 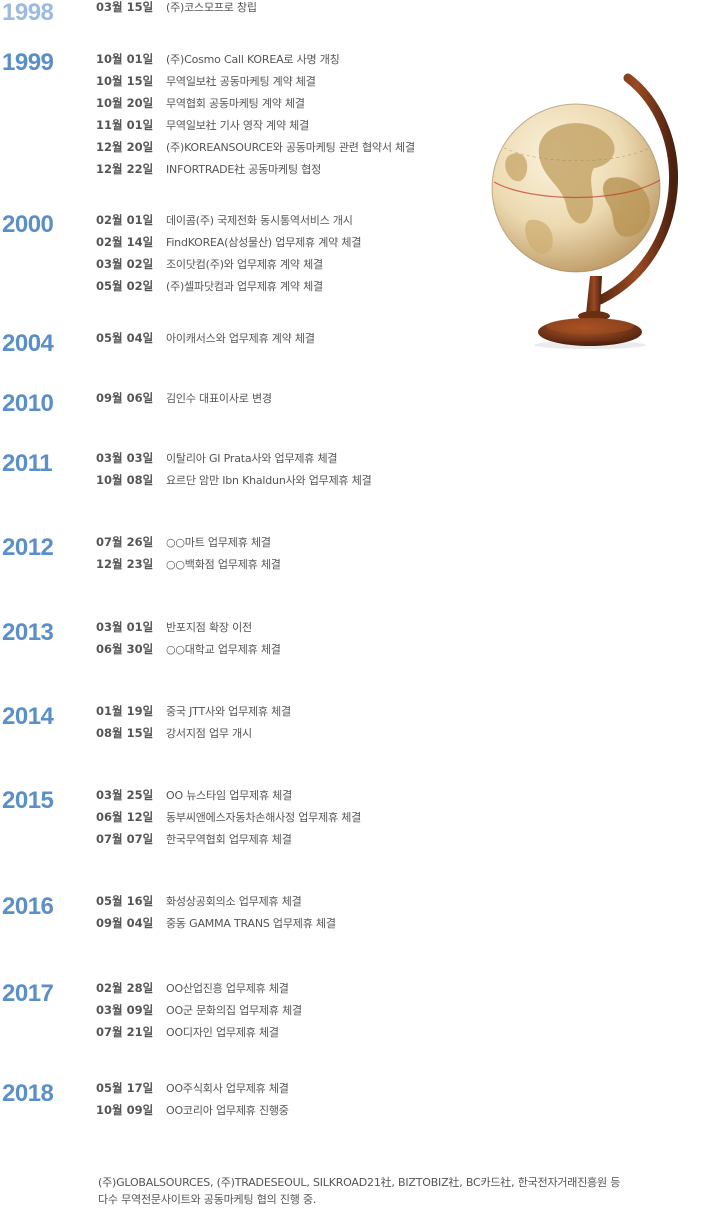 What do you see at coordinates (240, 338) in the screenshot?
I see `entry-text: 아이캐서스와 업무제휴 계약 체결` at bounding box center [240, 338].